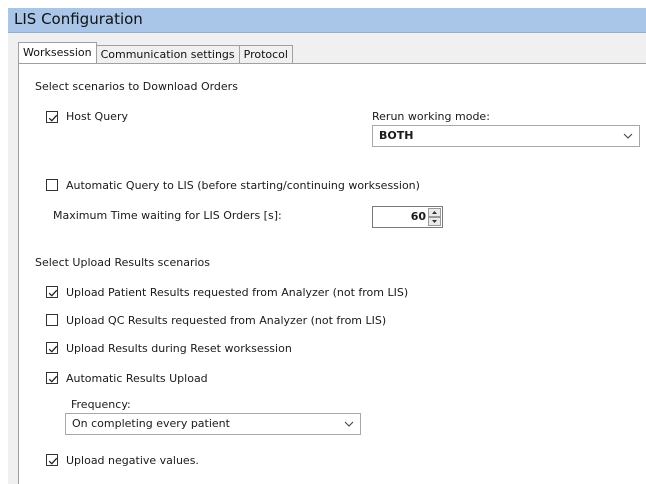 The width and height of the screenshot is (646, 484). Describe the element at coordinates (265, 54) in the screenshot. I see `tab-protocol: Protocol` at that location.